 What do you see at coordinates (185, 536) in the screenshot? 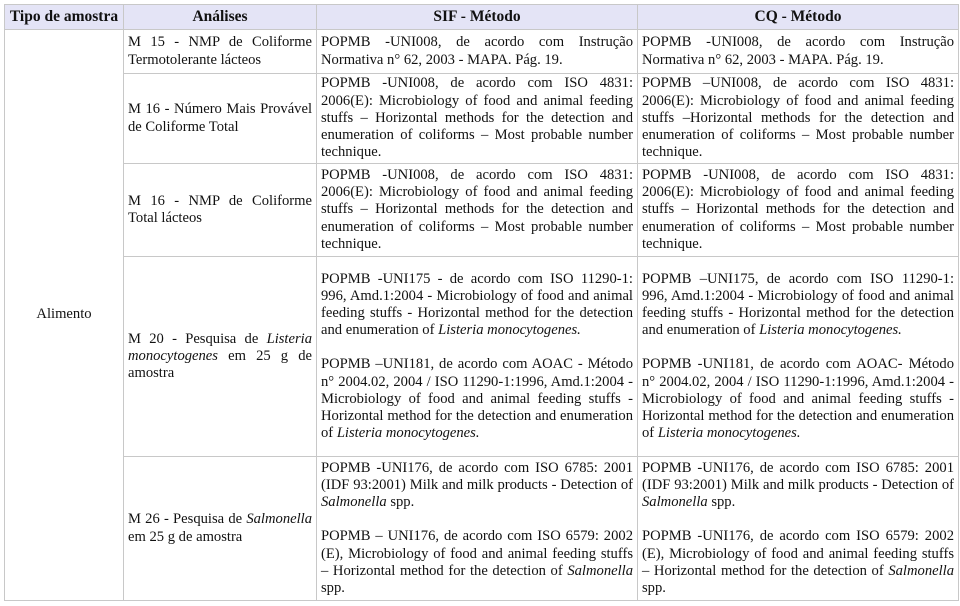
I see `text-run: em 25 g de amostra` at bounding box center [185, 536].